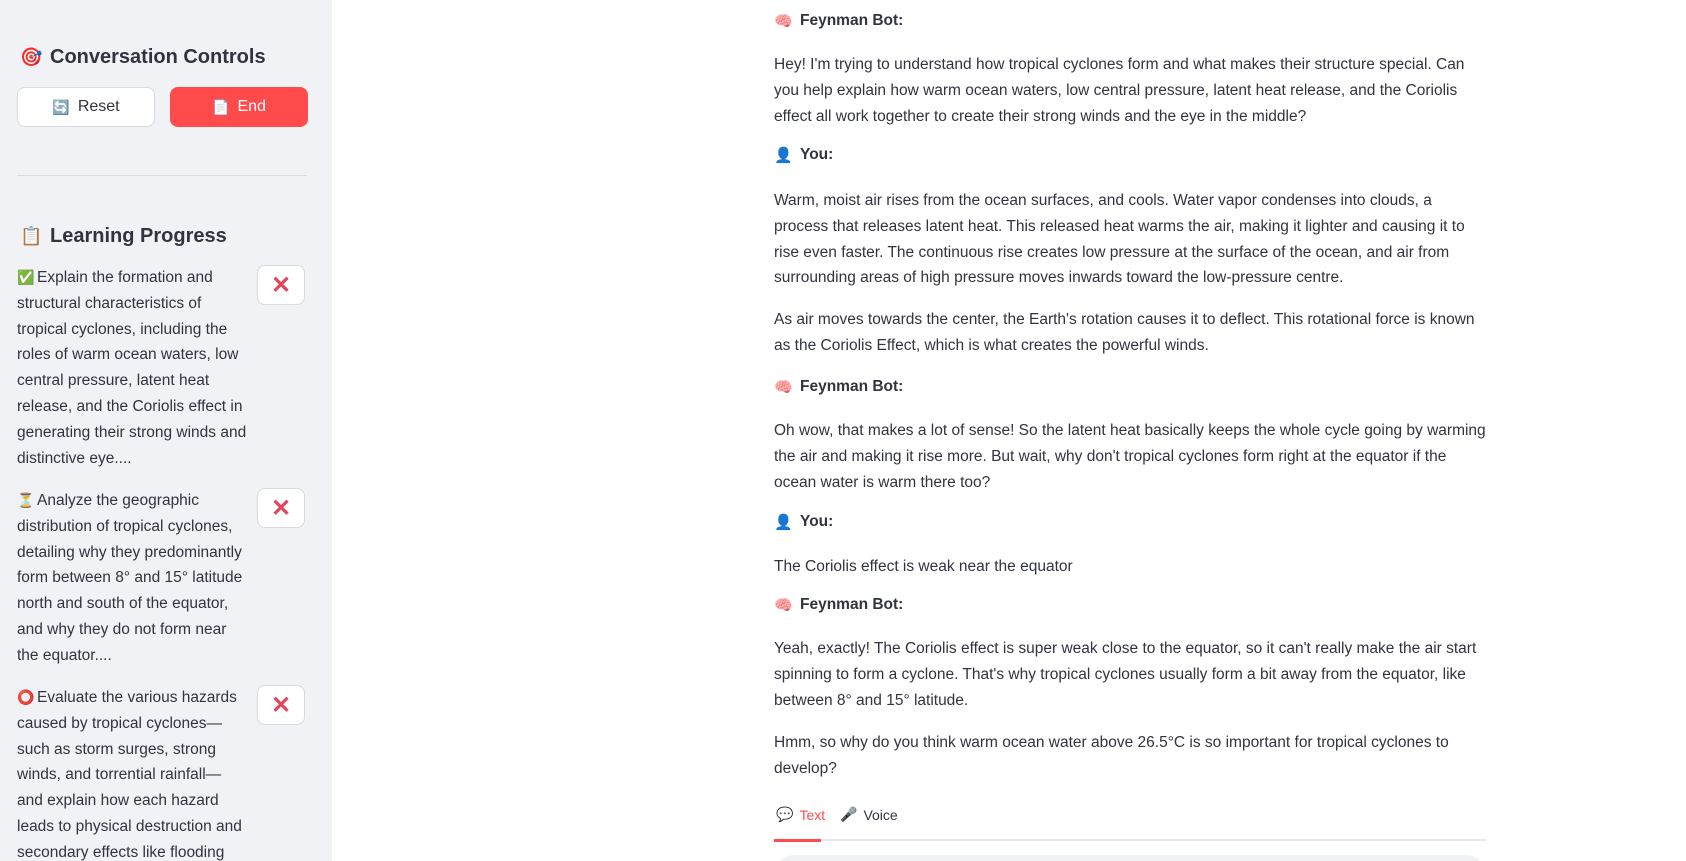 Image resolution: width=1686 pixels, height=861 pixels. Describe the element at coordinates (812, 814) in the screenshot. I see `tab-text-label: Text` at that location.